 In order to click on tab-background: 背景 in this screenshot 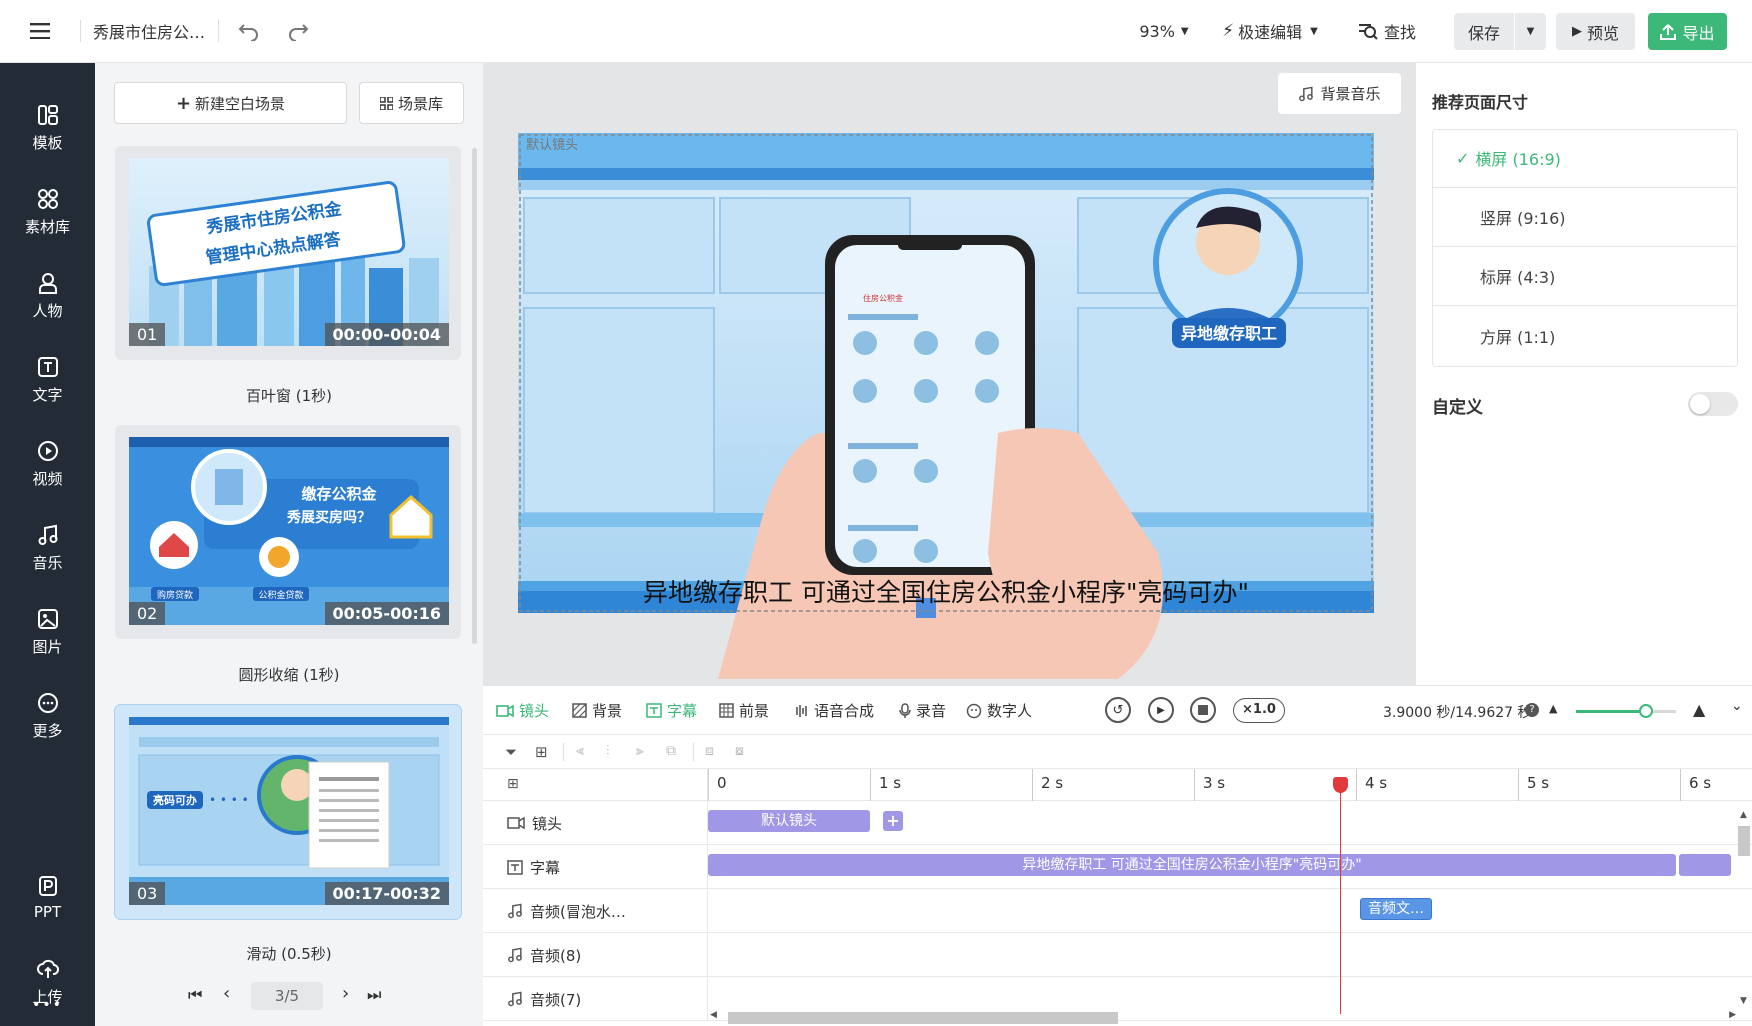, I will do `click(597, 710)`.